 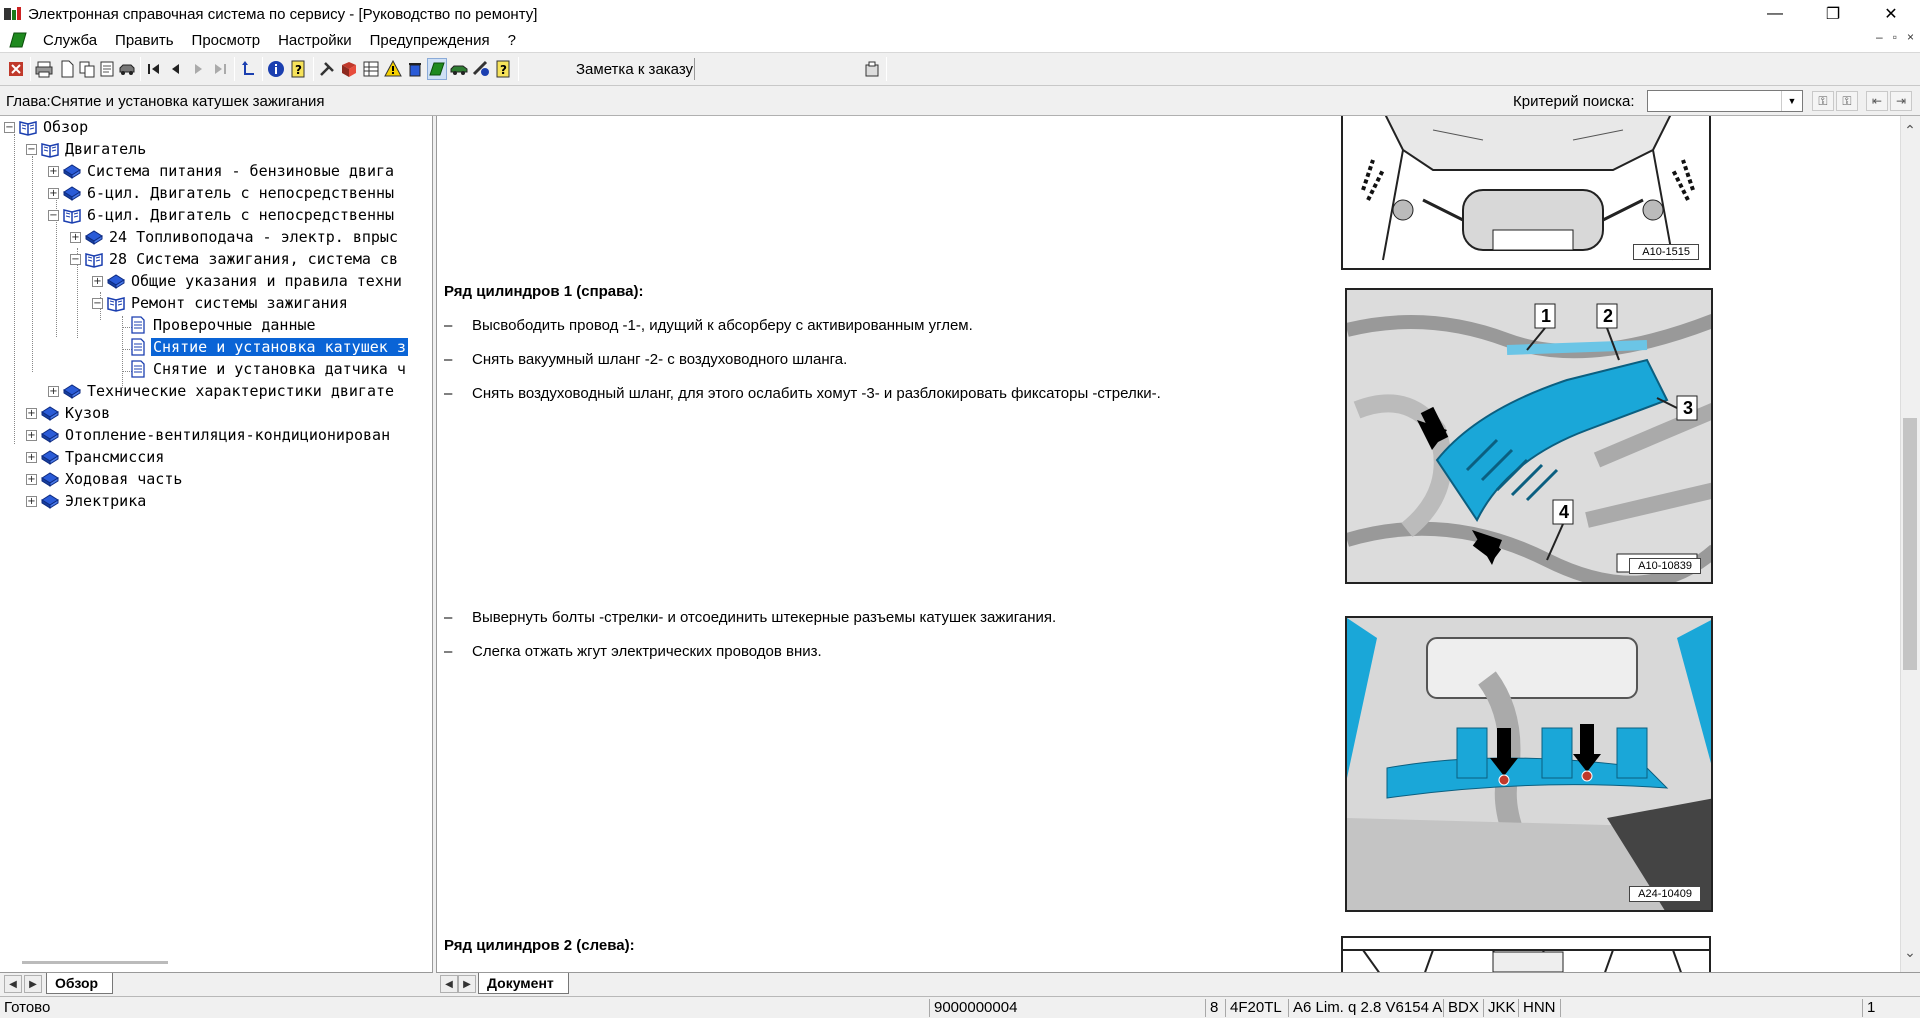 What do you see at coordinates (393, 69) in the screenshot?
I see `warning-icon` at bounding box center [393, 69].